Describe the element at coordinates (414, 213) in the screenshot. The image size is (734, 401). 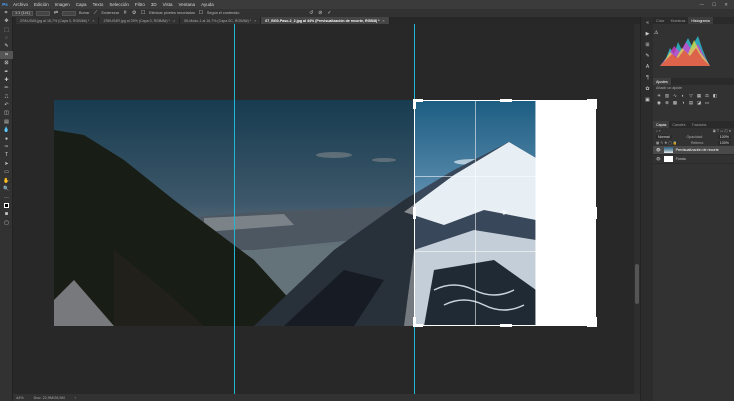
I see `crop-handle-left` at that location.